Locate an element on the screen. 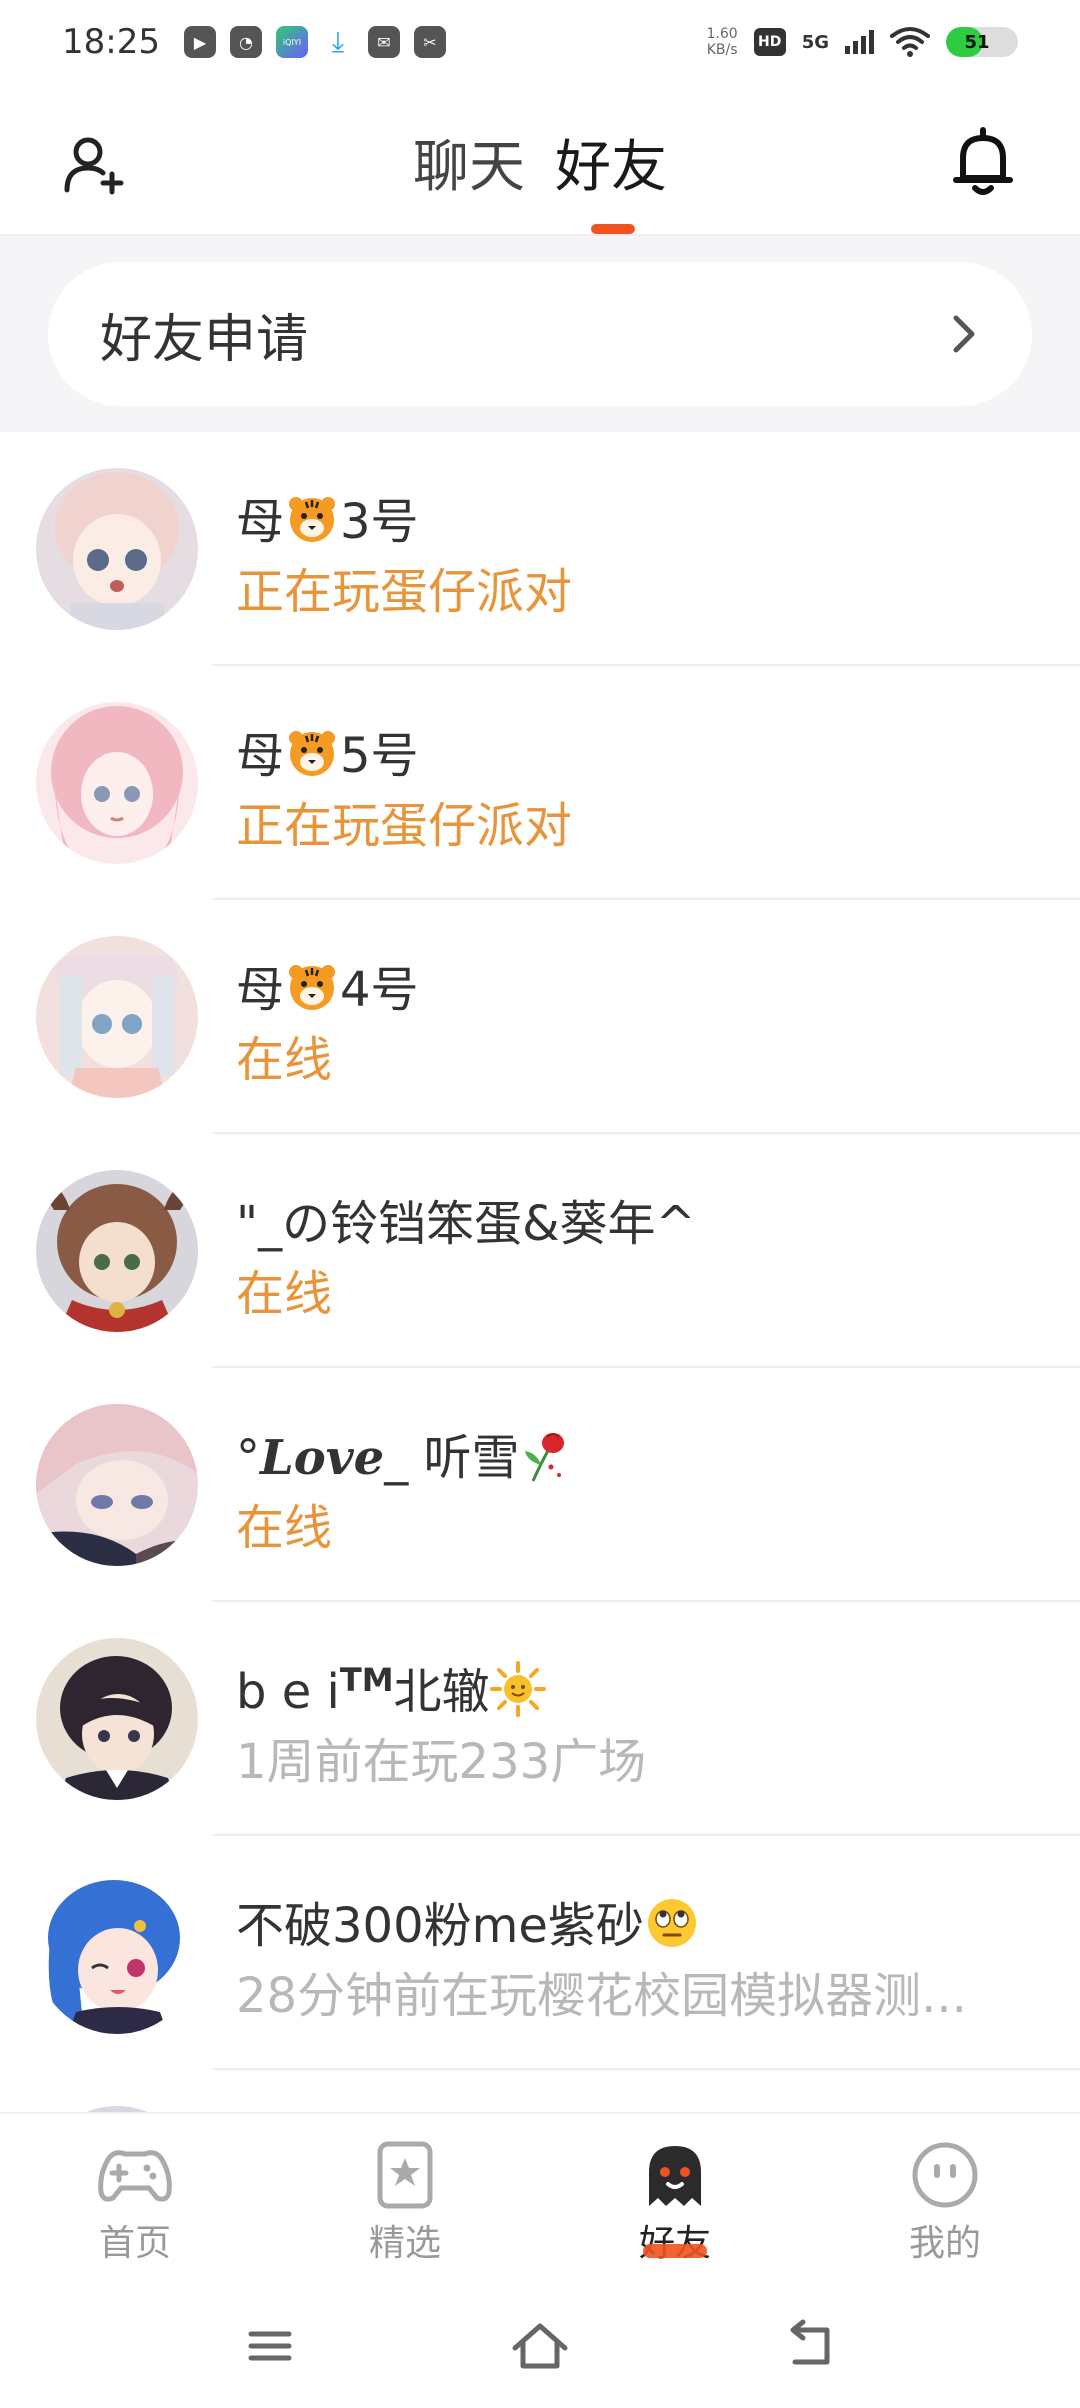 The height and width of the screenshot is (2408, 1080). nav-friends: 好友 is located at coordinates (675, 2199).